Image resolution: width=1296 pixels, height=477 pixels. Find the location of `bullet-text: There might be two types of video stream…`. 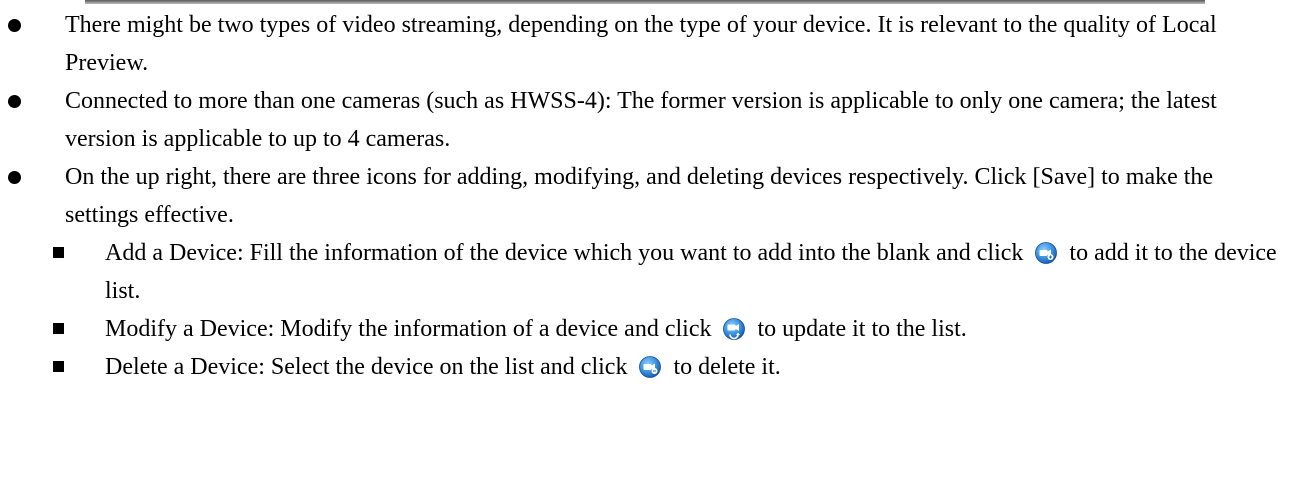

bullet-text: There might be two types of video stream… is located at coordinates (641, 44).